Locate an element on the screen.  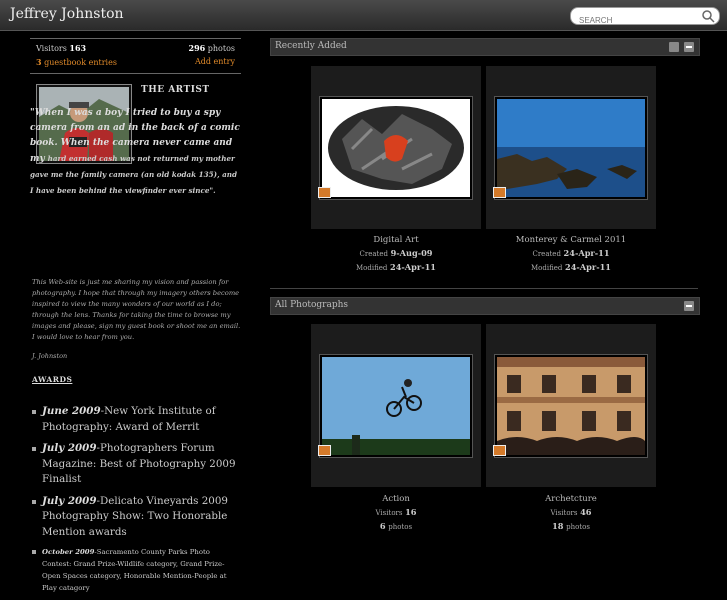
awards-heading: AWARDS is located at coordinates (52, 379).